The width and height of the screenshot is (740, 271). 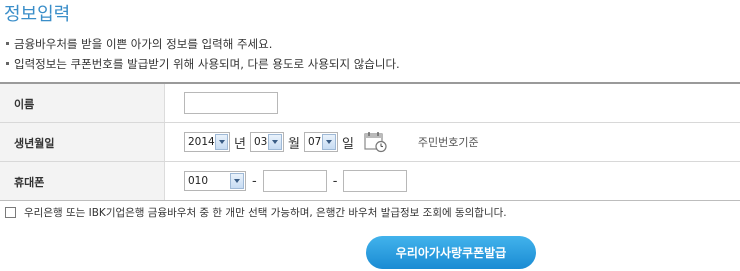 I want to click on name-input, so click(x=231, y=103).